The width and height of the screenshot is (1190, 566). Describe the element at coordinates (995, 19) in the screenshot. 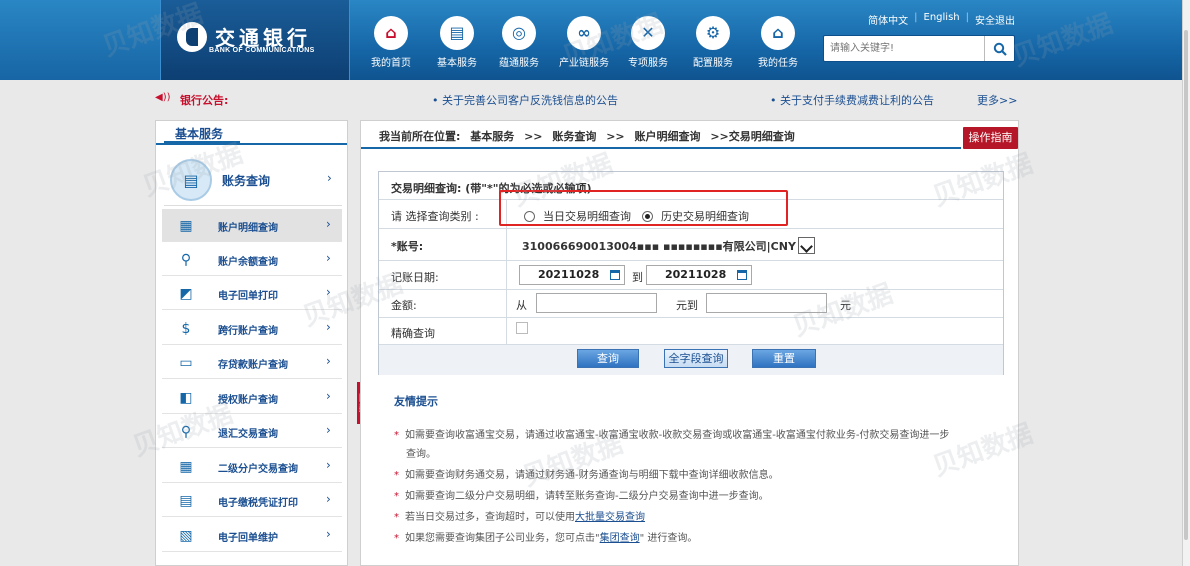

I see `logout-link: 安全退出` at that location.